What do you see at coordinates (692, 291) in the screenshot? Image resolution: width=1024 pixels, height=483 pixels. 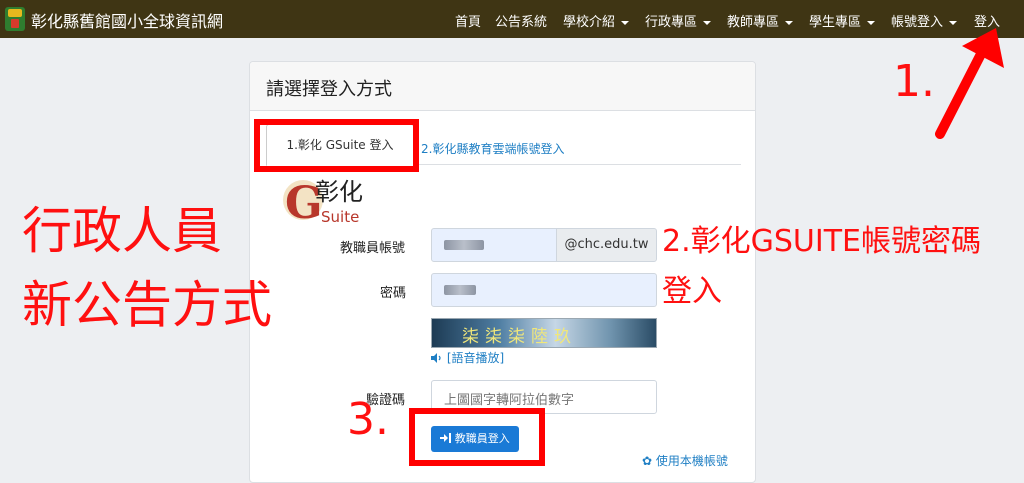 I see `annotation-step2-line2: 登入` at bounding box center [692, 291].